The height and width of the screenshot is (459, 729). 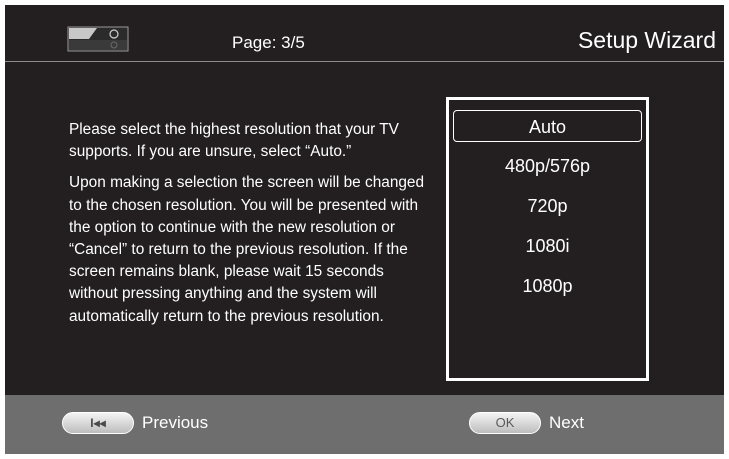 I want to click on resolution-option-720p: 720p, so click(x=547, y=206).